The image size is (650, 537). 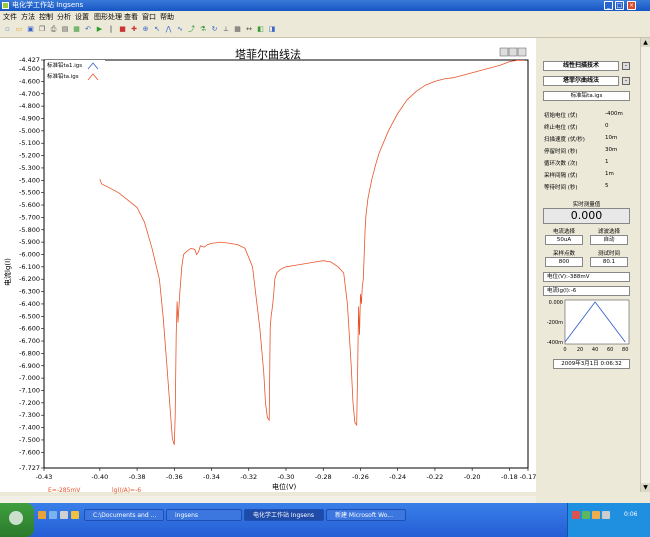 I want to click on menu-view: 查看, so click(x=131, y=17).